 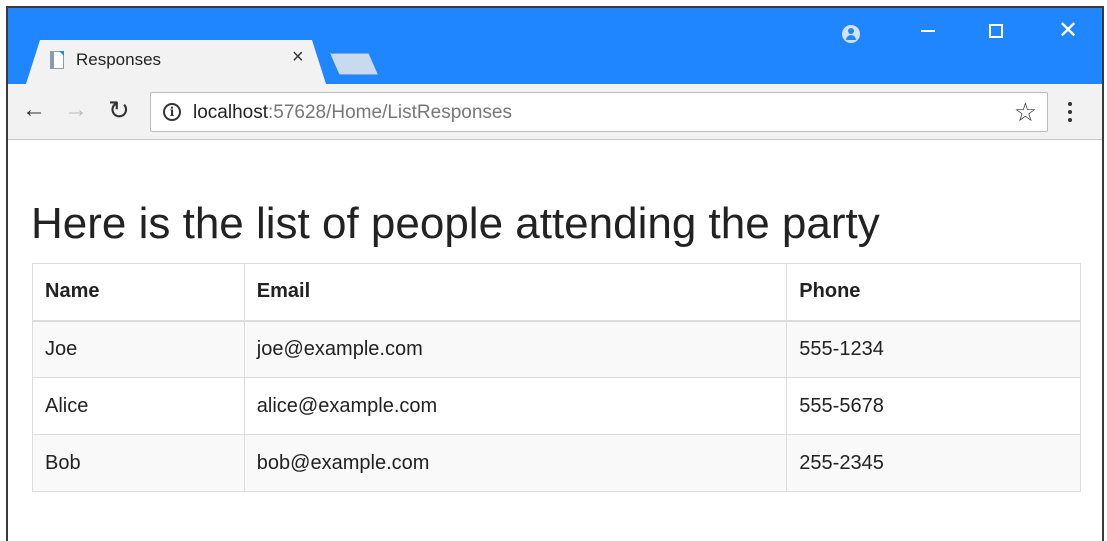 What do you see at coordinates (933, 349) in the screenshot?
I see `cell-phone: 555-1234` at bounding box center [933, 349].